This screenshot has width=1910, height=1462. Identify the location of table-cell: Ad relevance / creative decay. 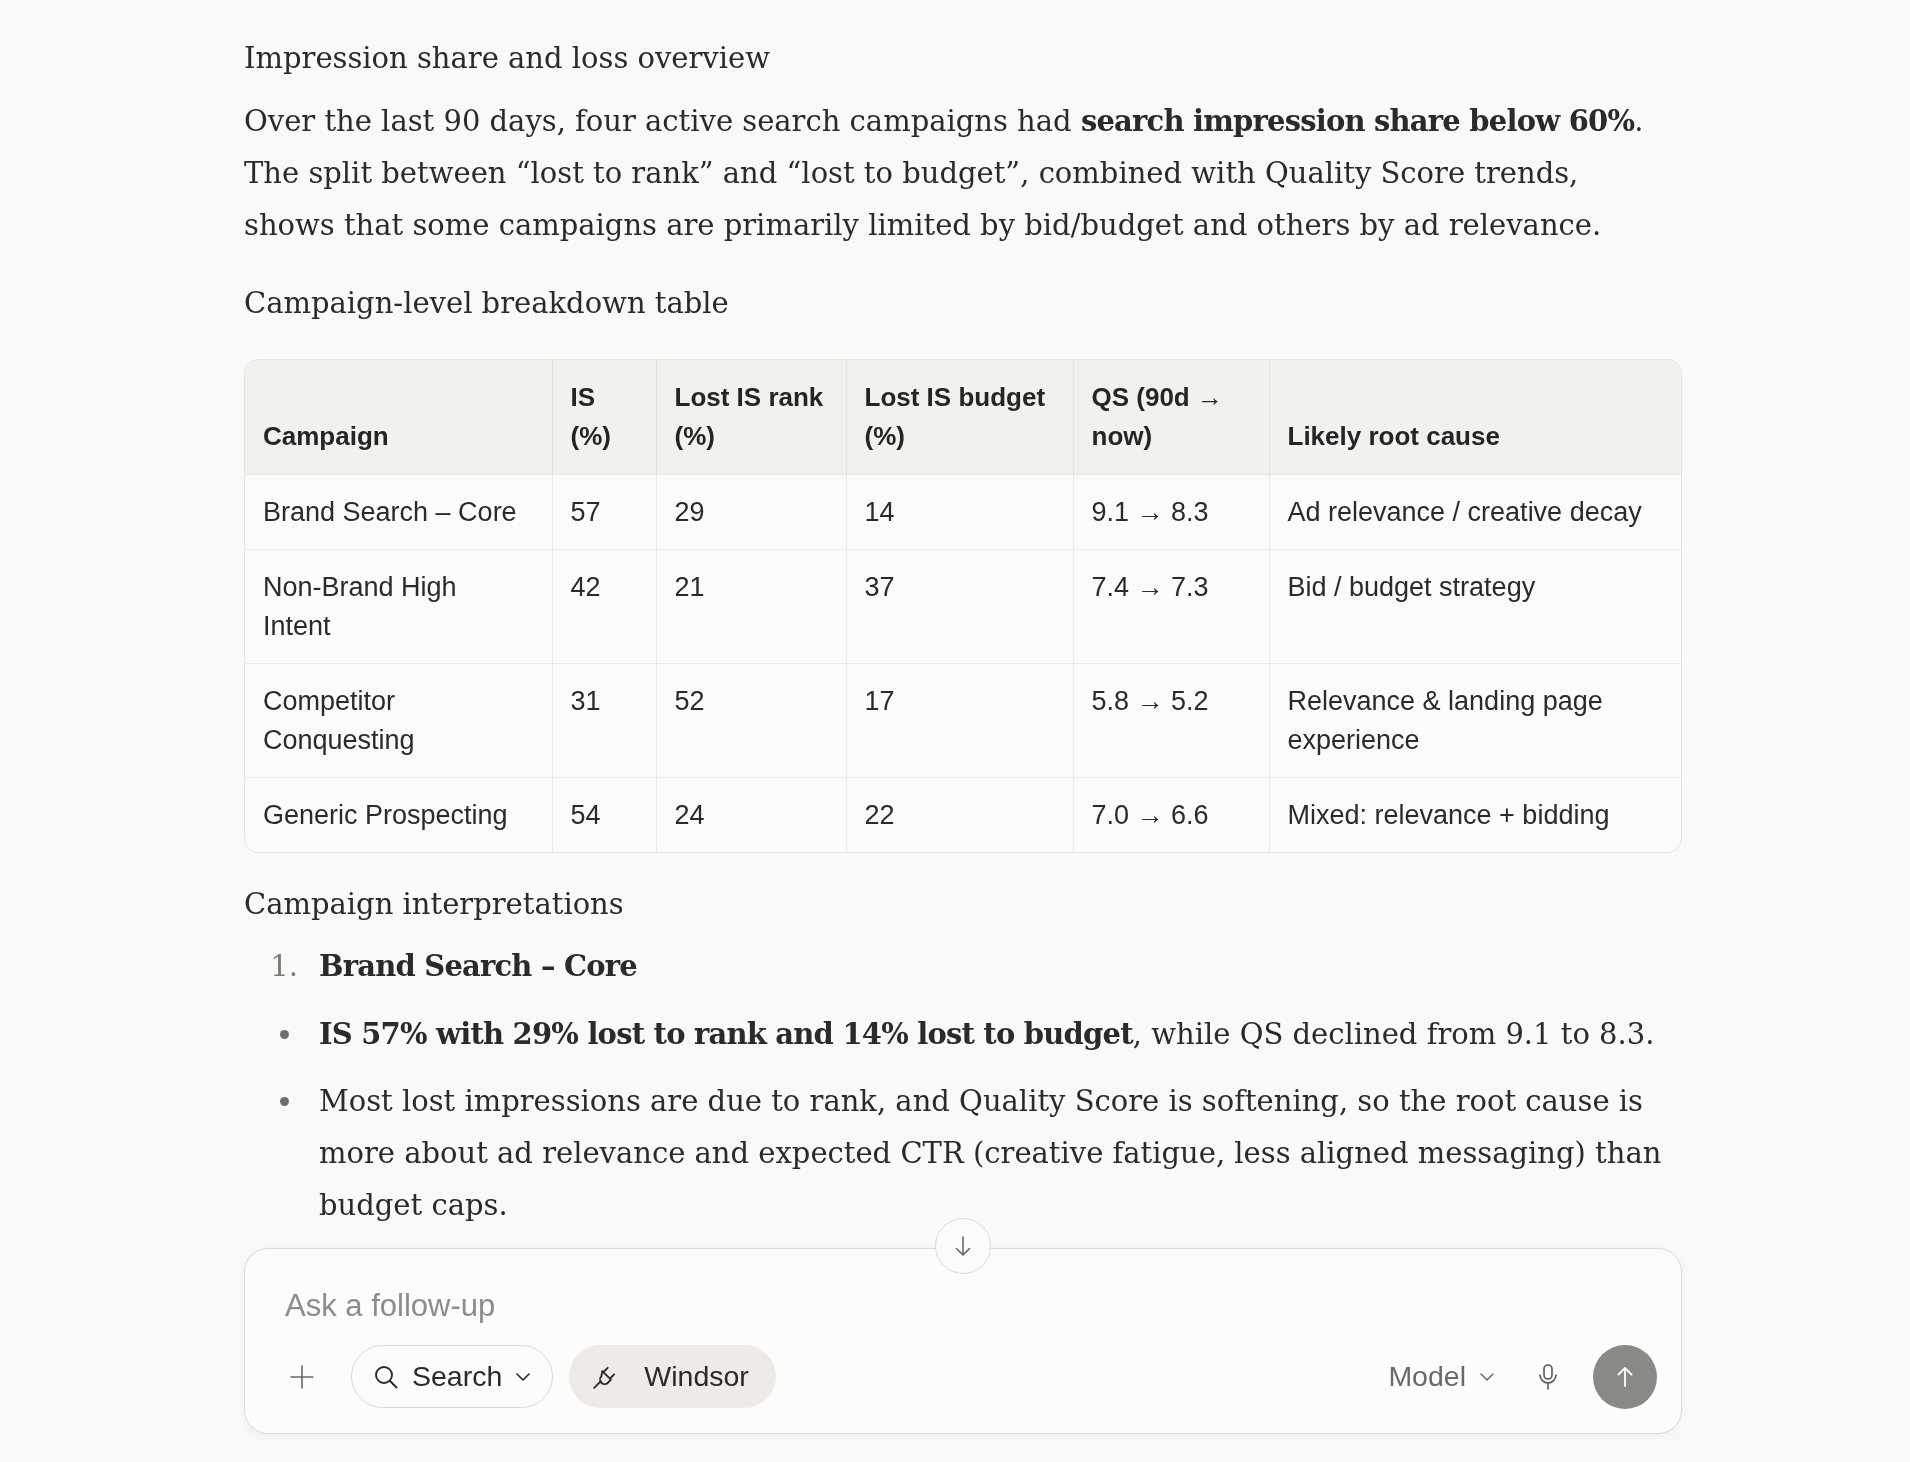
(1475, 512).